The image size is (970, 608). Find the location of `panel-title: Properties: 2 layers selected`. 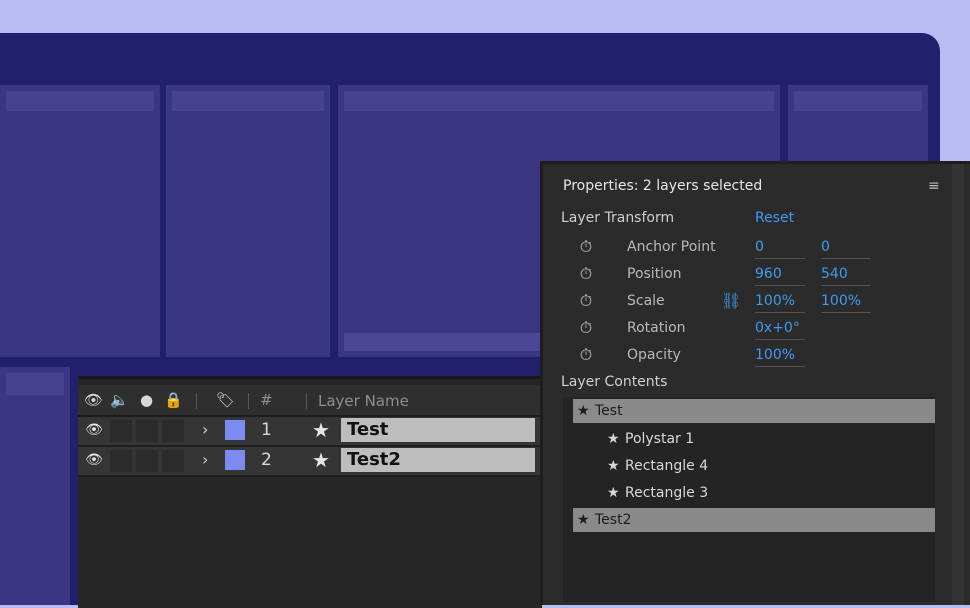

panel-title: Properties: 2 layers selected is located at coordinates (663, 186).